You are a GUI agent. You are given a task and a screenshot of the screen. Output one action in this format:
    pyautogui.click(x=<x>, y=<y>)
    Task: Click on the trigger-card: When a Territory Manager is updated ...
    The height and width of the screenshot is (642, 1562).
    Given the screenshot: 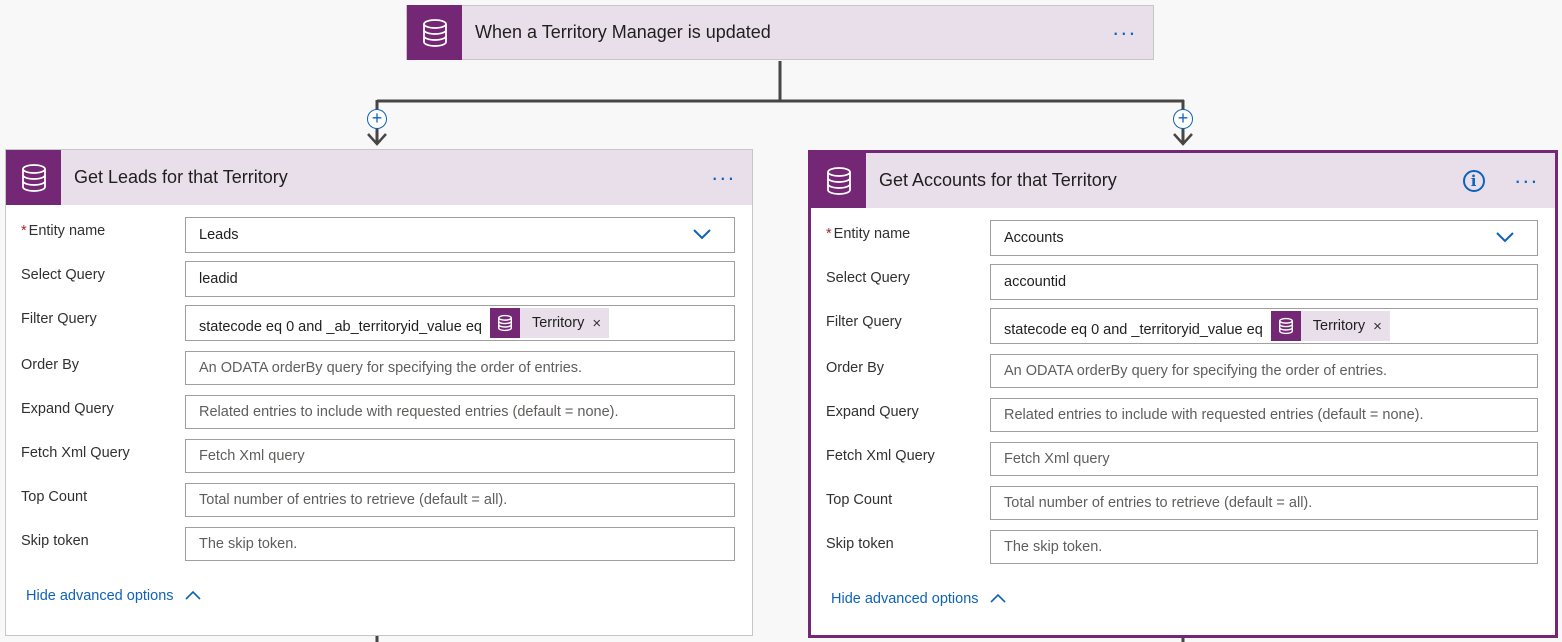 What is the action you would take?
    pyautogui.click(x=780, y=32)
    